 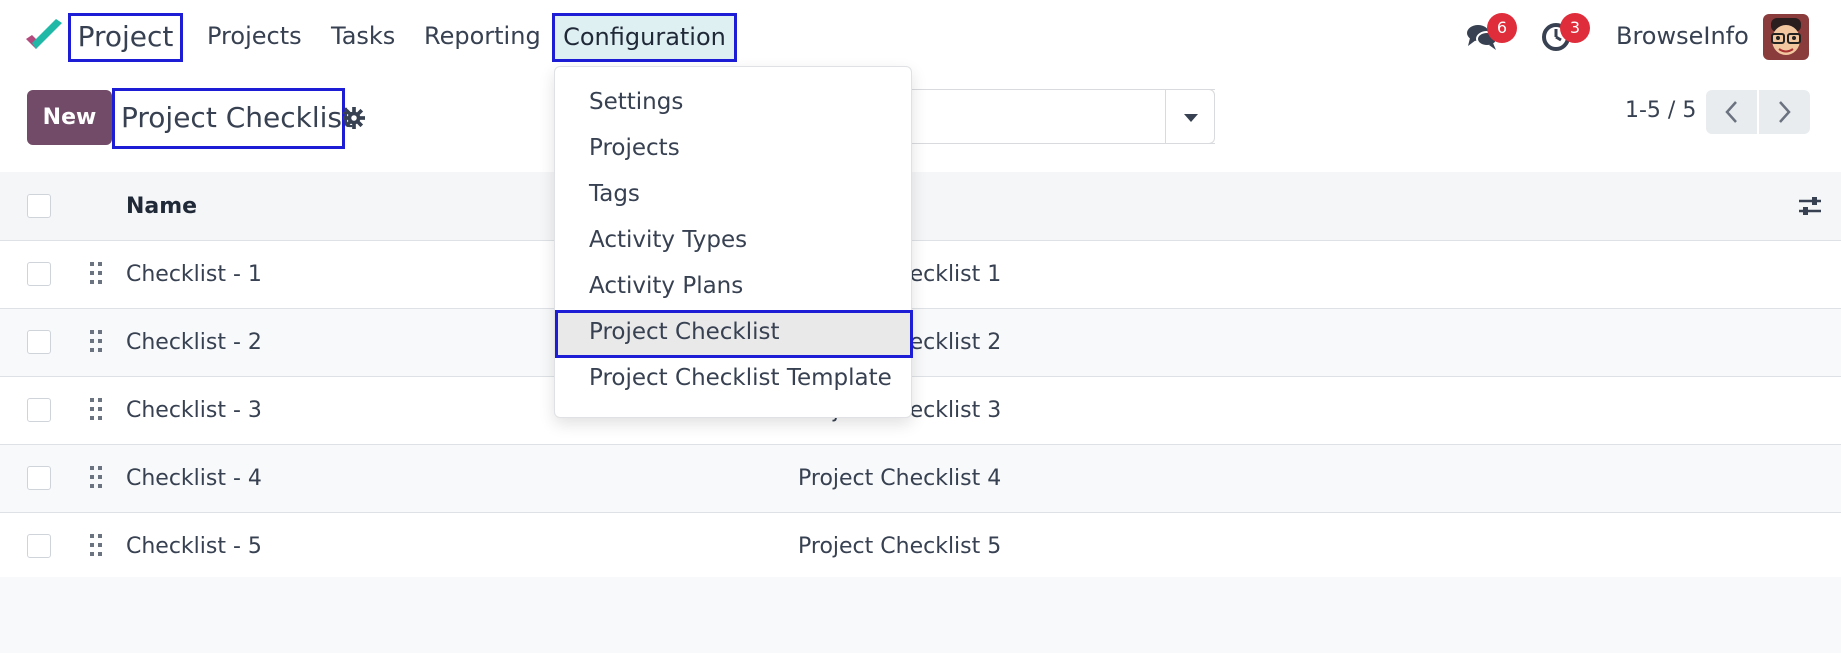 I want to click on cell-description: Project Checklist 4, so click(x=900, y=478).